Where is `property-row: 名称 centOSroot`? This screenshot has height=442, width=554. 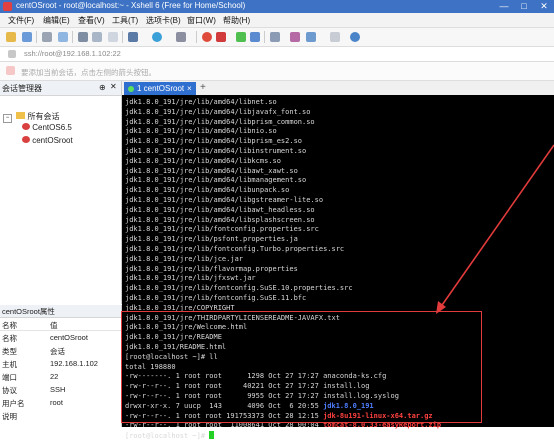 property-row: 名称 centOSroot is located at coordinates (60, 338).